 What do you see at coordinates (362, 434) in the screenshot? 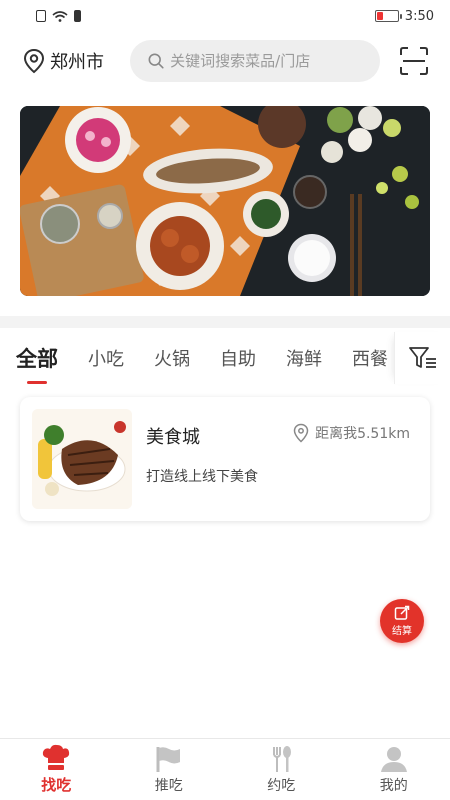
I see `store-distance-label: 距离我5.51km` at bounding box center [362, 434].